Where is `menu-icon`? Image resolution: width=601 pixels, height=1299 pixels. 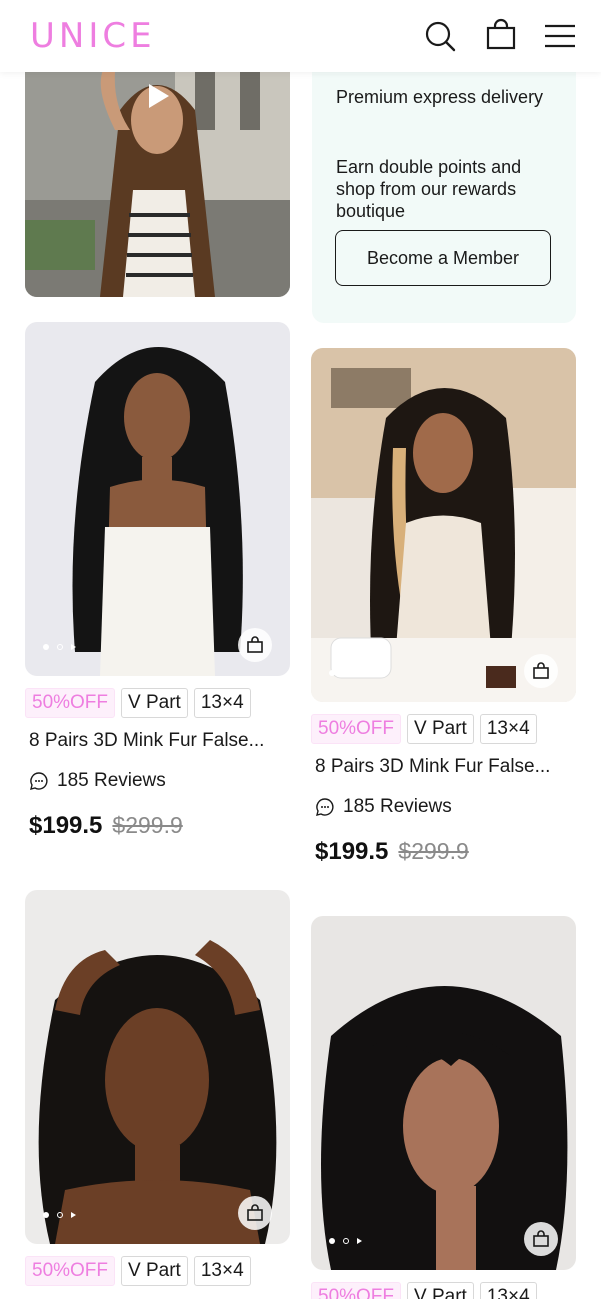
menu-icon is located at coordinates (560, 36).